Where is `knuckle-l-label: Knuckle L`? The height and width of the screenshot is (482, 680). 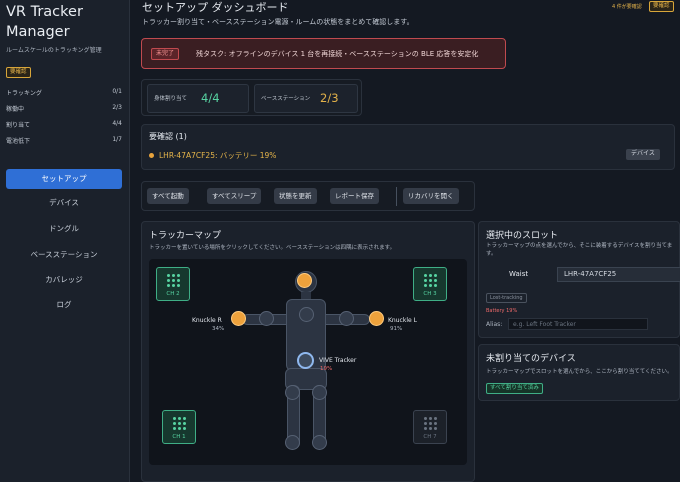
knuckle-l-label: Knuckle L is located at coordinates (402, 320).